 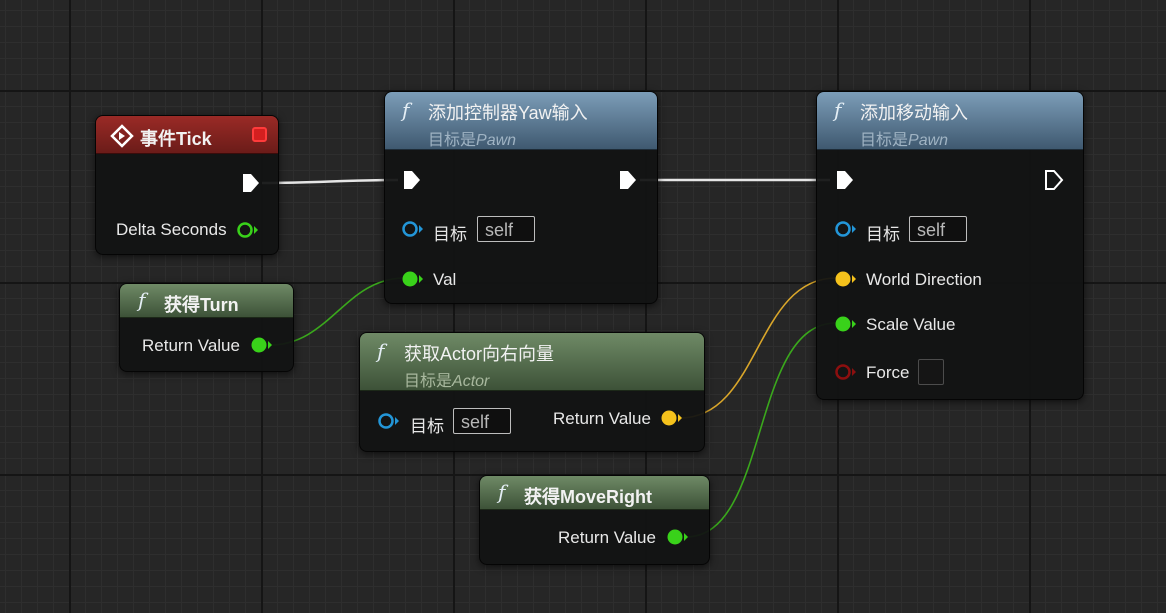 What do you see at coordinates (176, 139) in the screenshot?
I see `event-tick-title: 事件Tick` at bounding box center [176, 139].